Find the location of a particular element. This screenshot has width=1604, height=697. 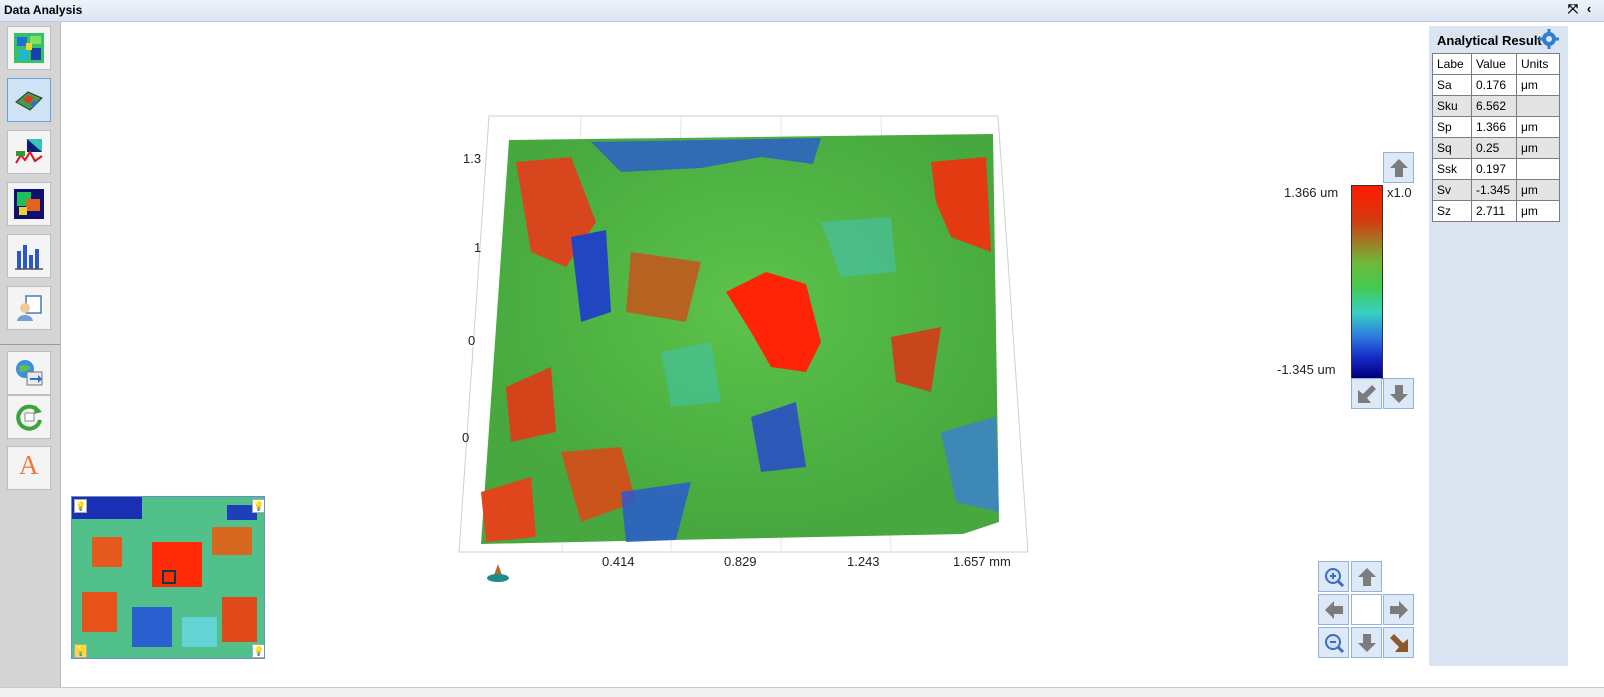

table-row: Sz 2.711 μm is located at coordinates (1496, 211).